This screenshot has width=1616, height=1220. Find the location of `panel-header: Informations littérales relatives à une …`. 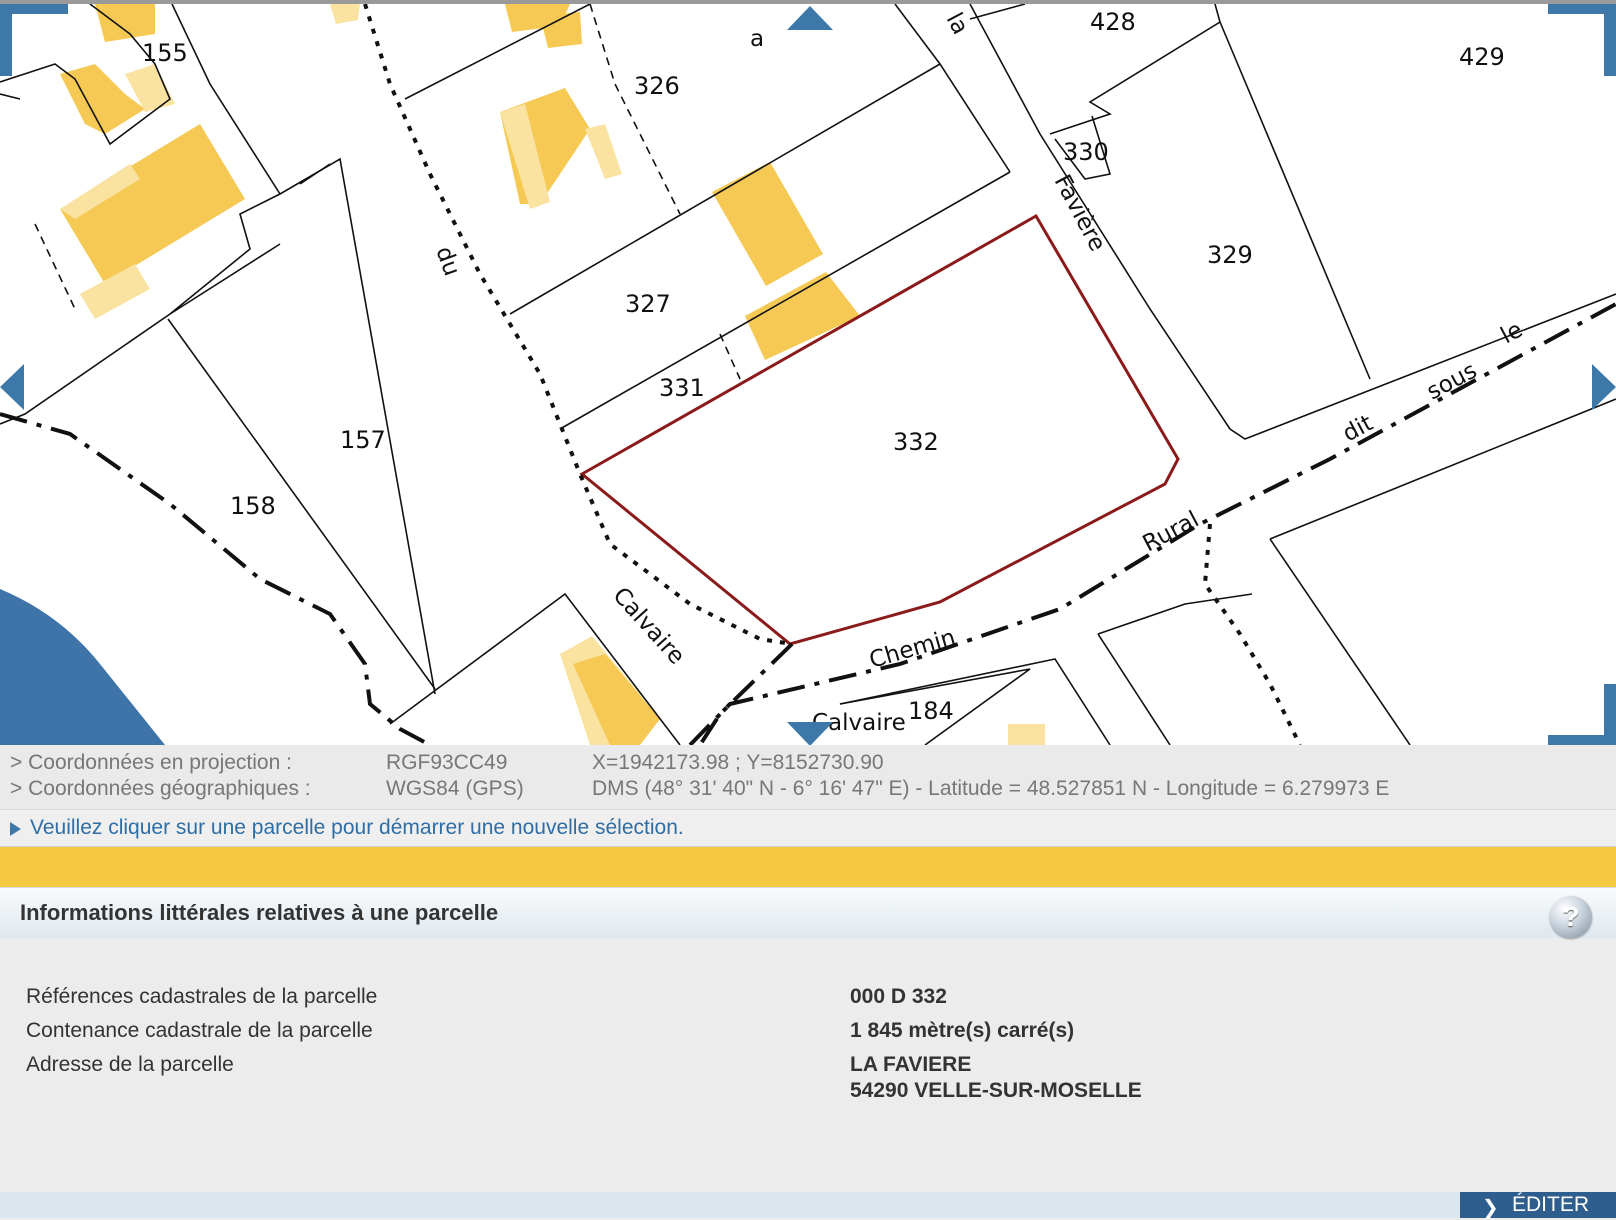

panel-header: Informations littérales relatives à une … is located at coordinates (808, 912).